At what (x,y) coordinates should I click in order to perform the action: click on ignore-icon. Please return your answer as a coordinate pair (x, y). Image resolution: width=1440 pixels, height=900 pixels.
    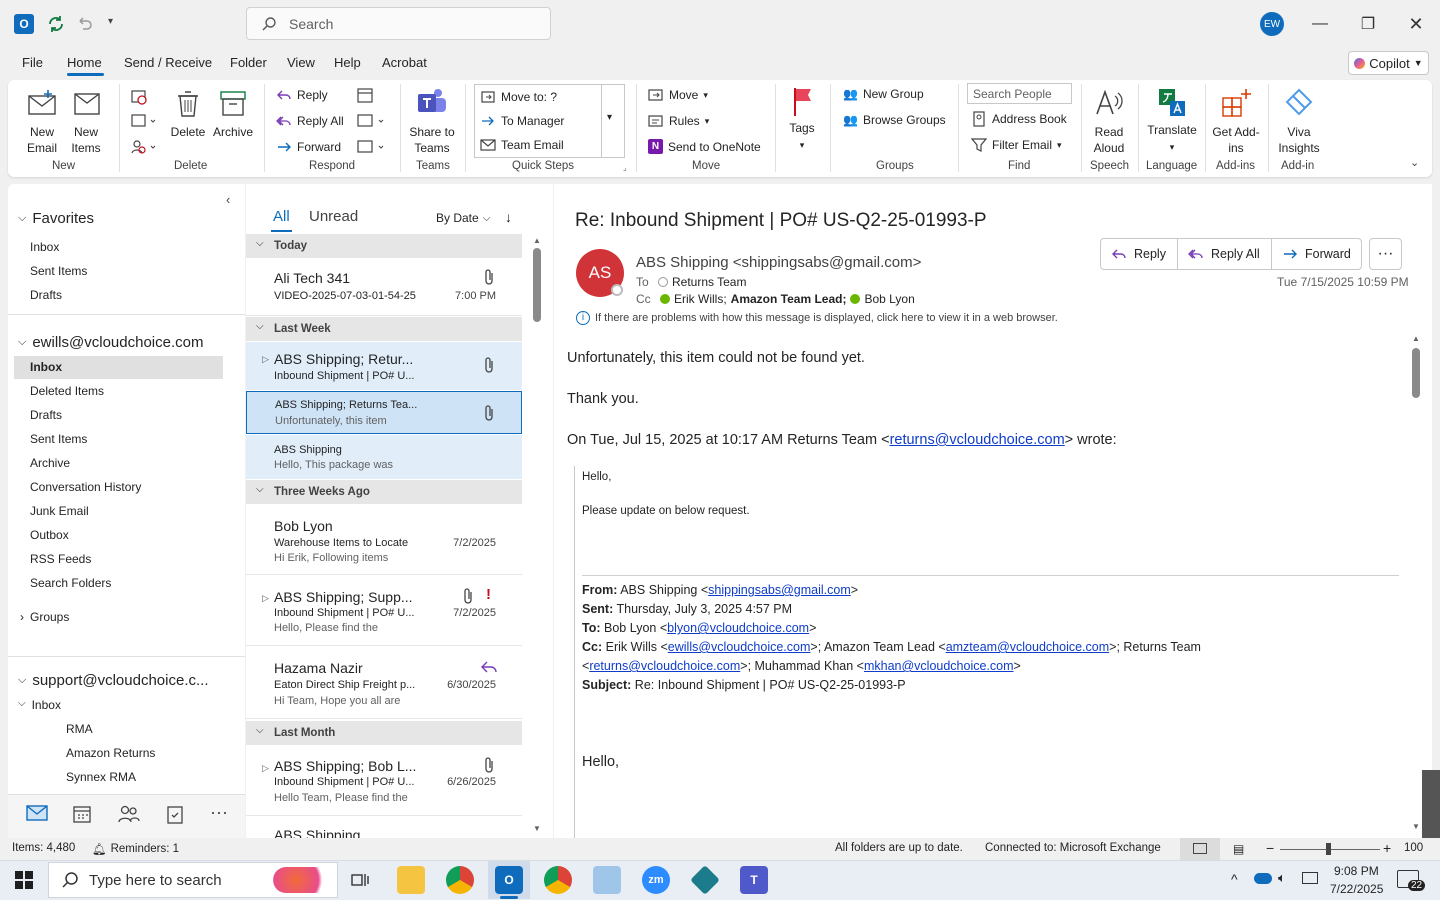
    Looking at the image, I should click on (139, 97).